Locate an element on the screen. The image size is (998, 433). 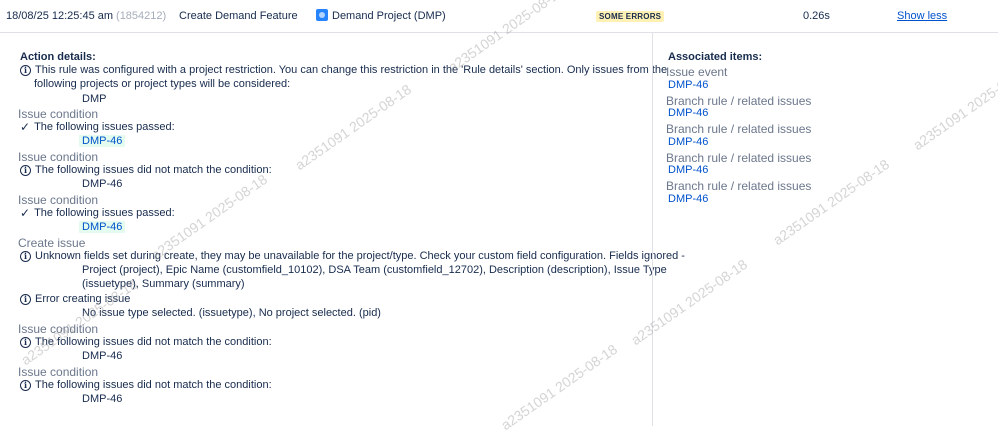
timestamp: 18/08/25 12:25:45 am (1854212) is located at coordinates (86, 16).